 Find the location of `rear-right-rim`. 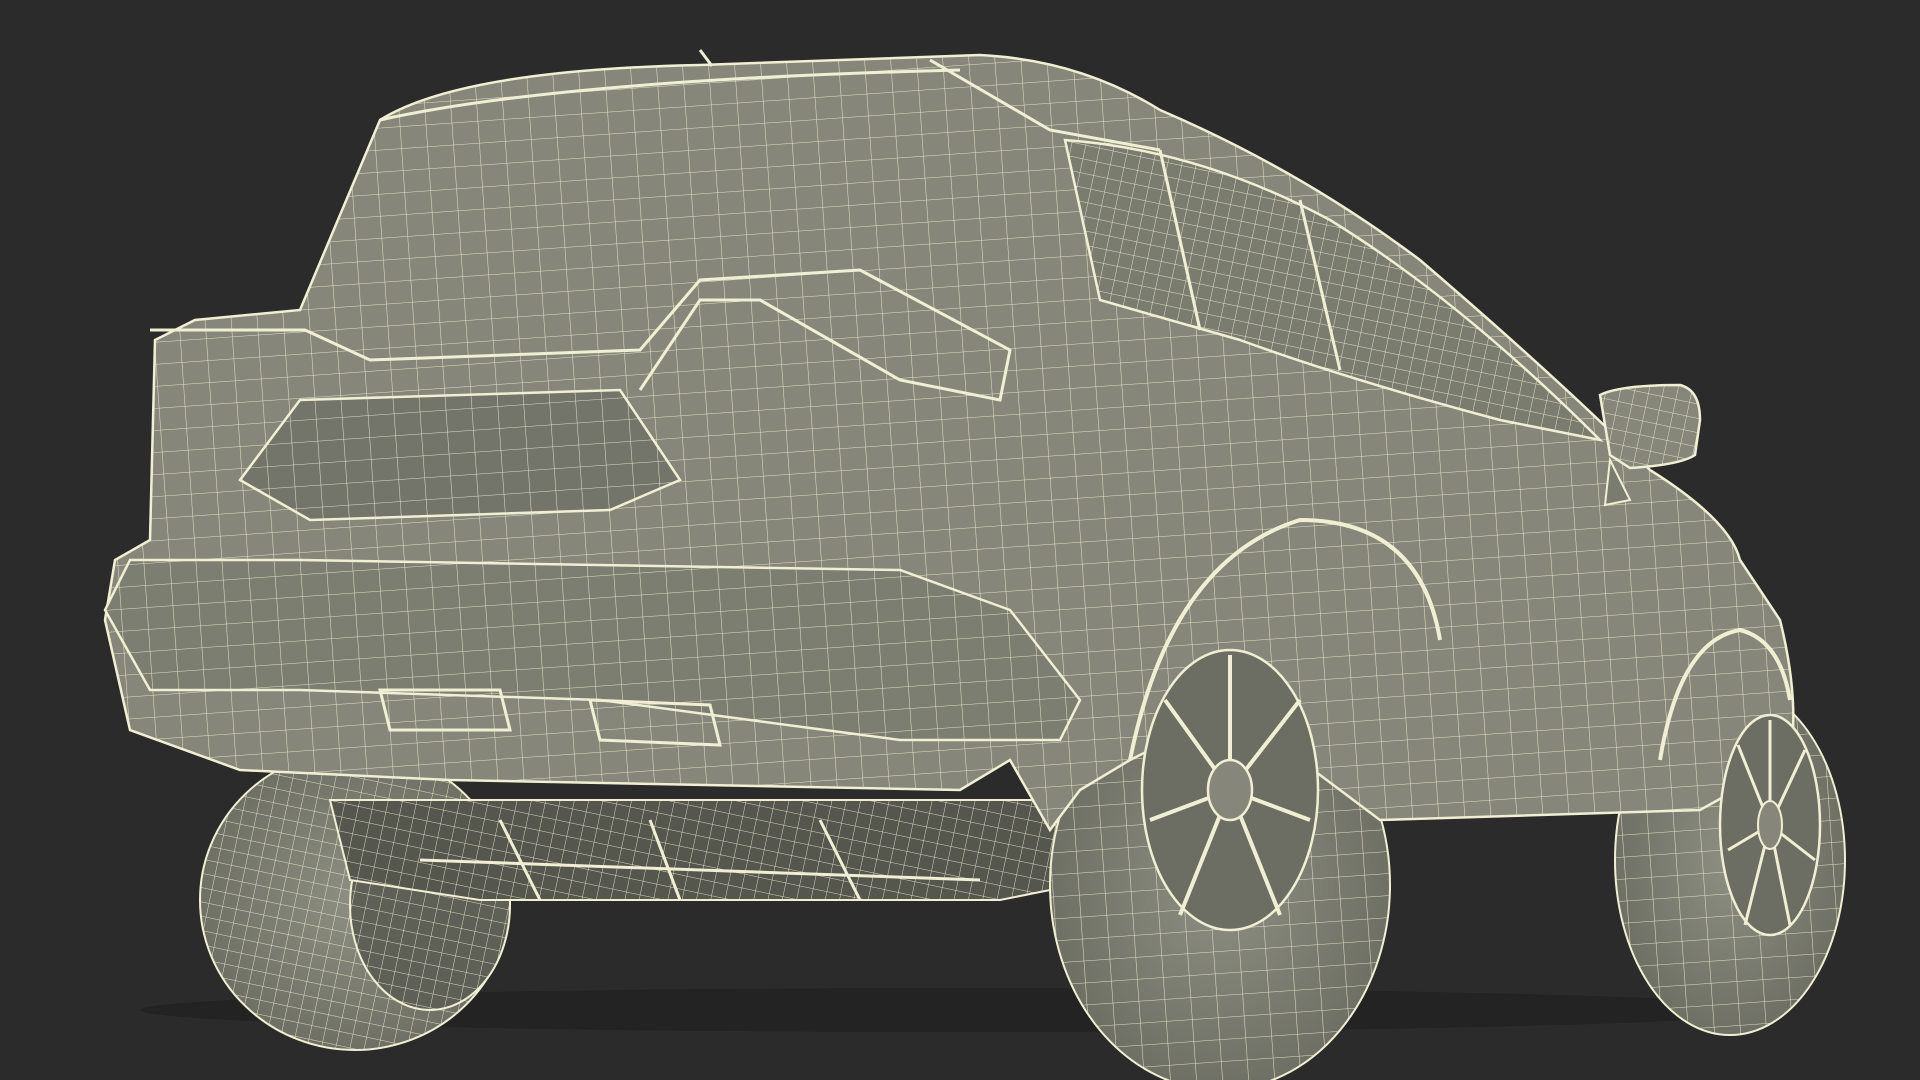

rear-right-rim is located at coordinates (1230, 790).